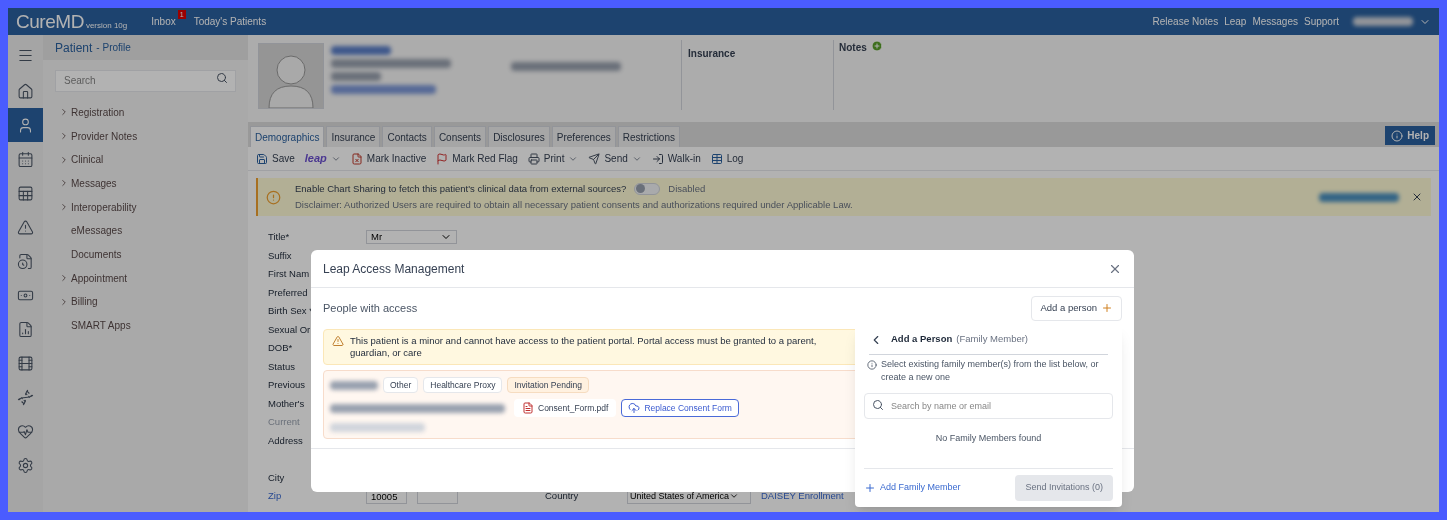 The width and height of the screenshot is (1447, 520). I want to click on search-field: Search, so click(145, 80).